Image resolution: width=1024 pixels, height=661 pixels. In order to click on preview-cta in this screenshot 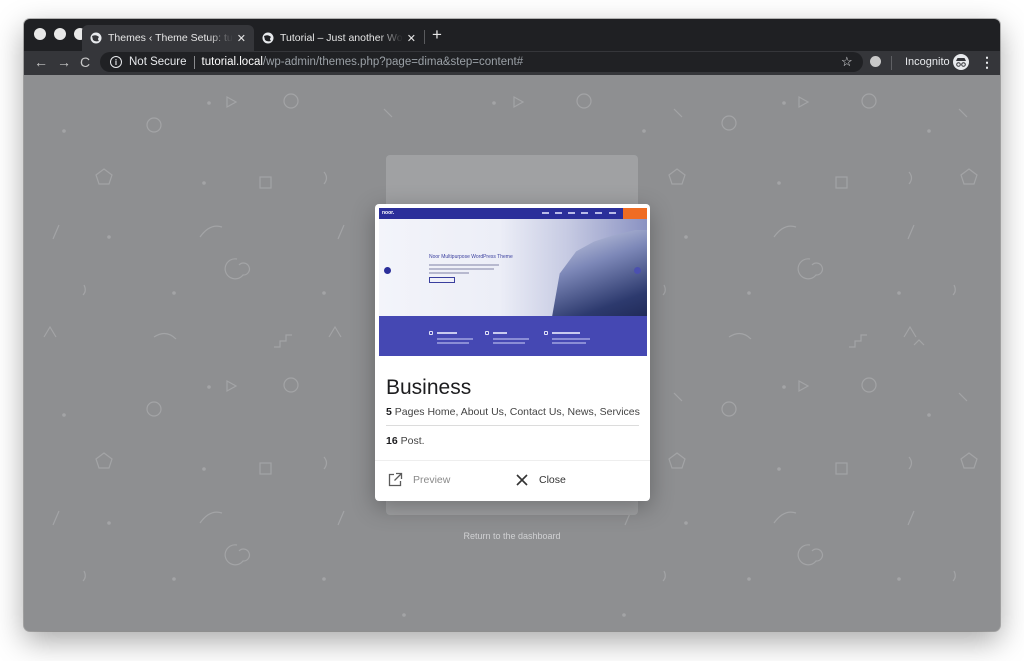, I will do `click(635, 213)`.